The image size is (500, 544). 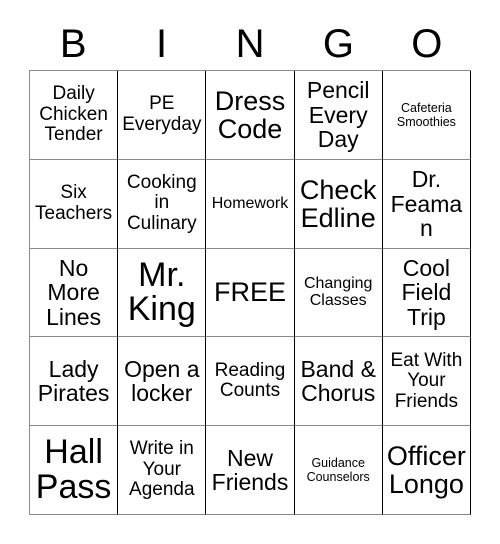 I want to click on bingo-cell: Daily Chicken Tender, so click(x=74, y=115).